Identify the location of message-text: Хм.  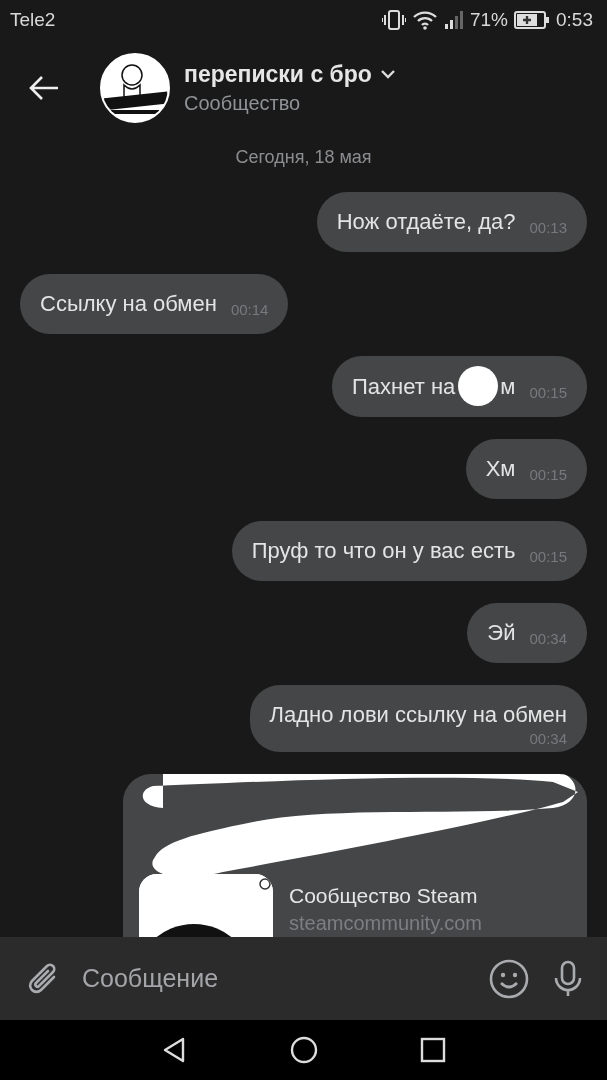
(500, 468).